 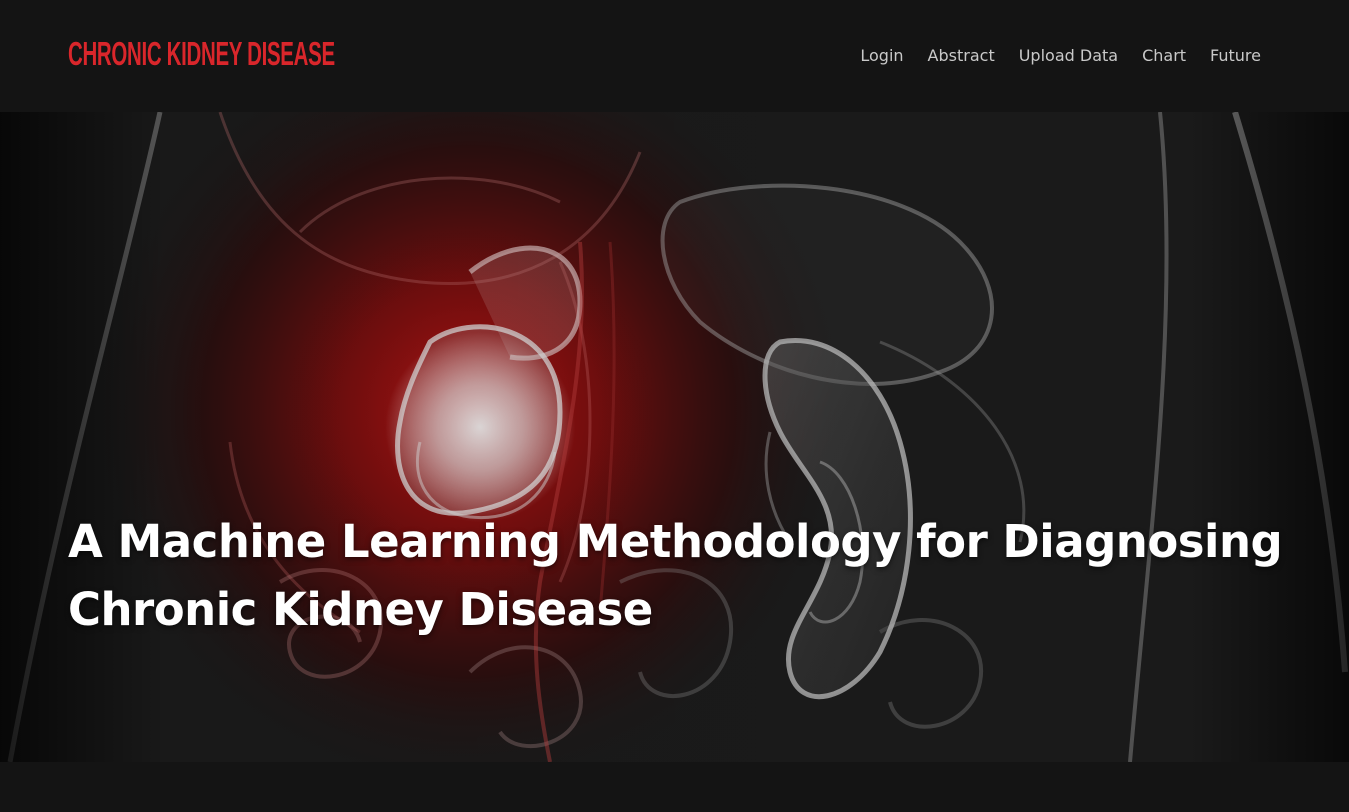 What do you see at coordinates (881, 56) in the screenshot?
I see `nav-link-login: Login` at bounding box center [881, 56].